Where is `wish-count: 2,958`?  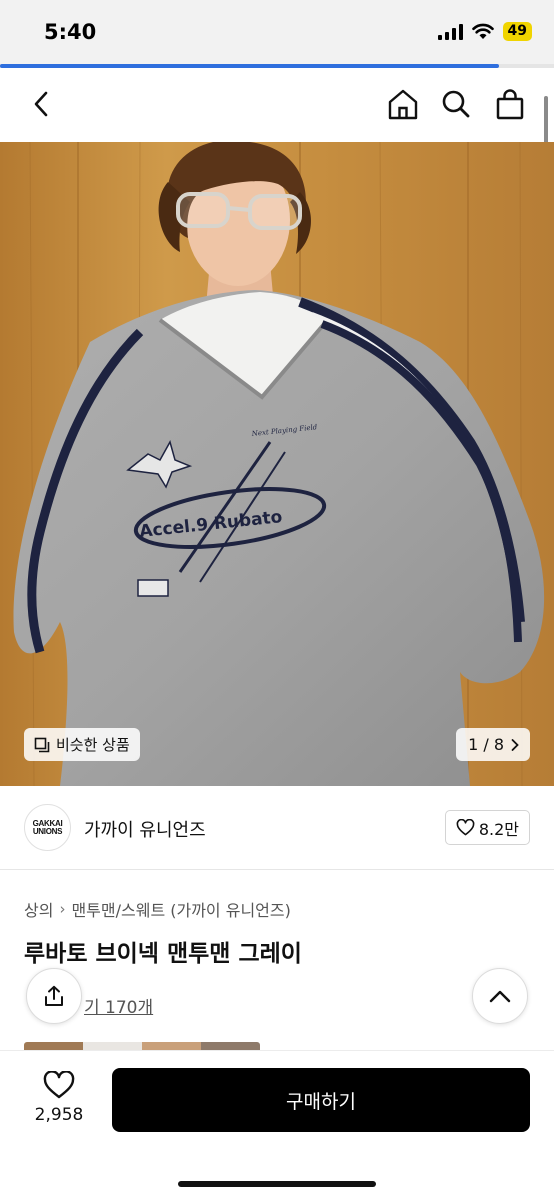 wish-count: 2,958 is located at coordinates (59, 1115).